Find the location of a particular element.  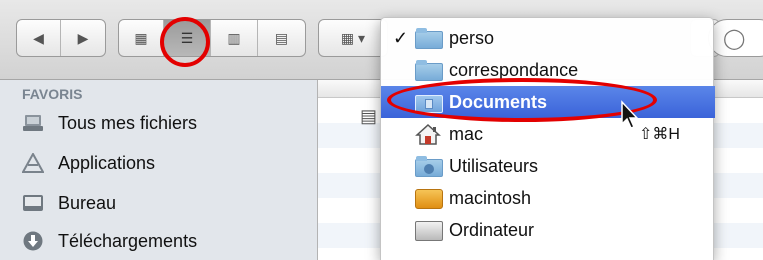

back-arrow-icon: ◀ is located at coordinates (38, 37).